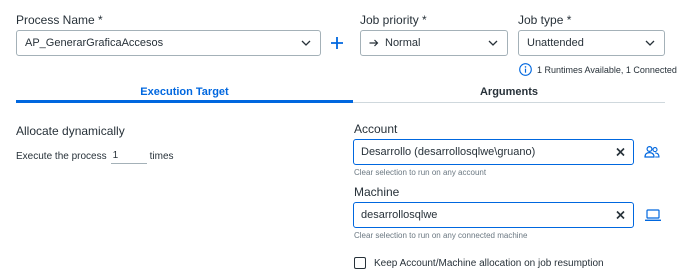 The height and width of the screenshot is (278, 690). What do you see at coordinates (509, 92) in the screenshot?
I see `tab-arguments: Arguments` at bounding box center [509, 92].